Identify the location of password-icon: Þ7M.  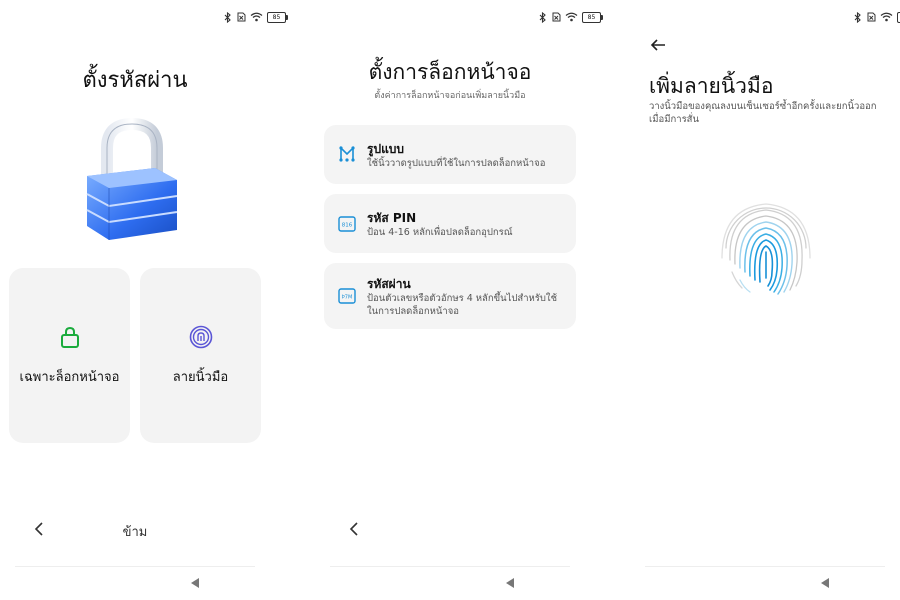
(347, 296).